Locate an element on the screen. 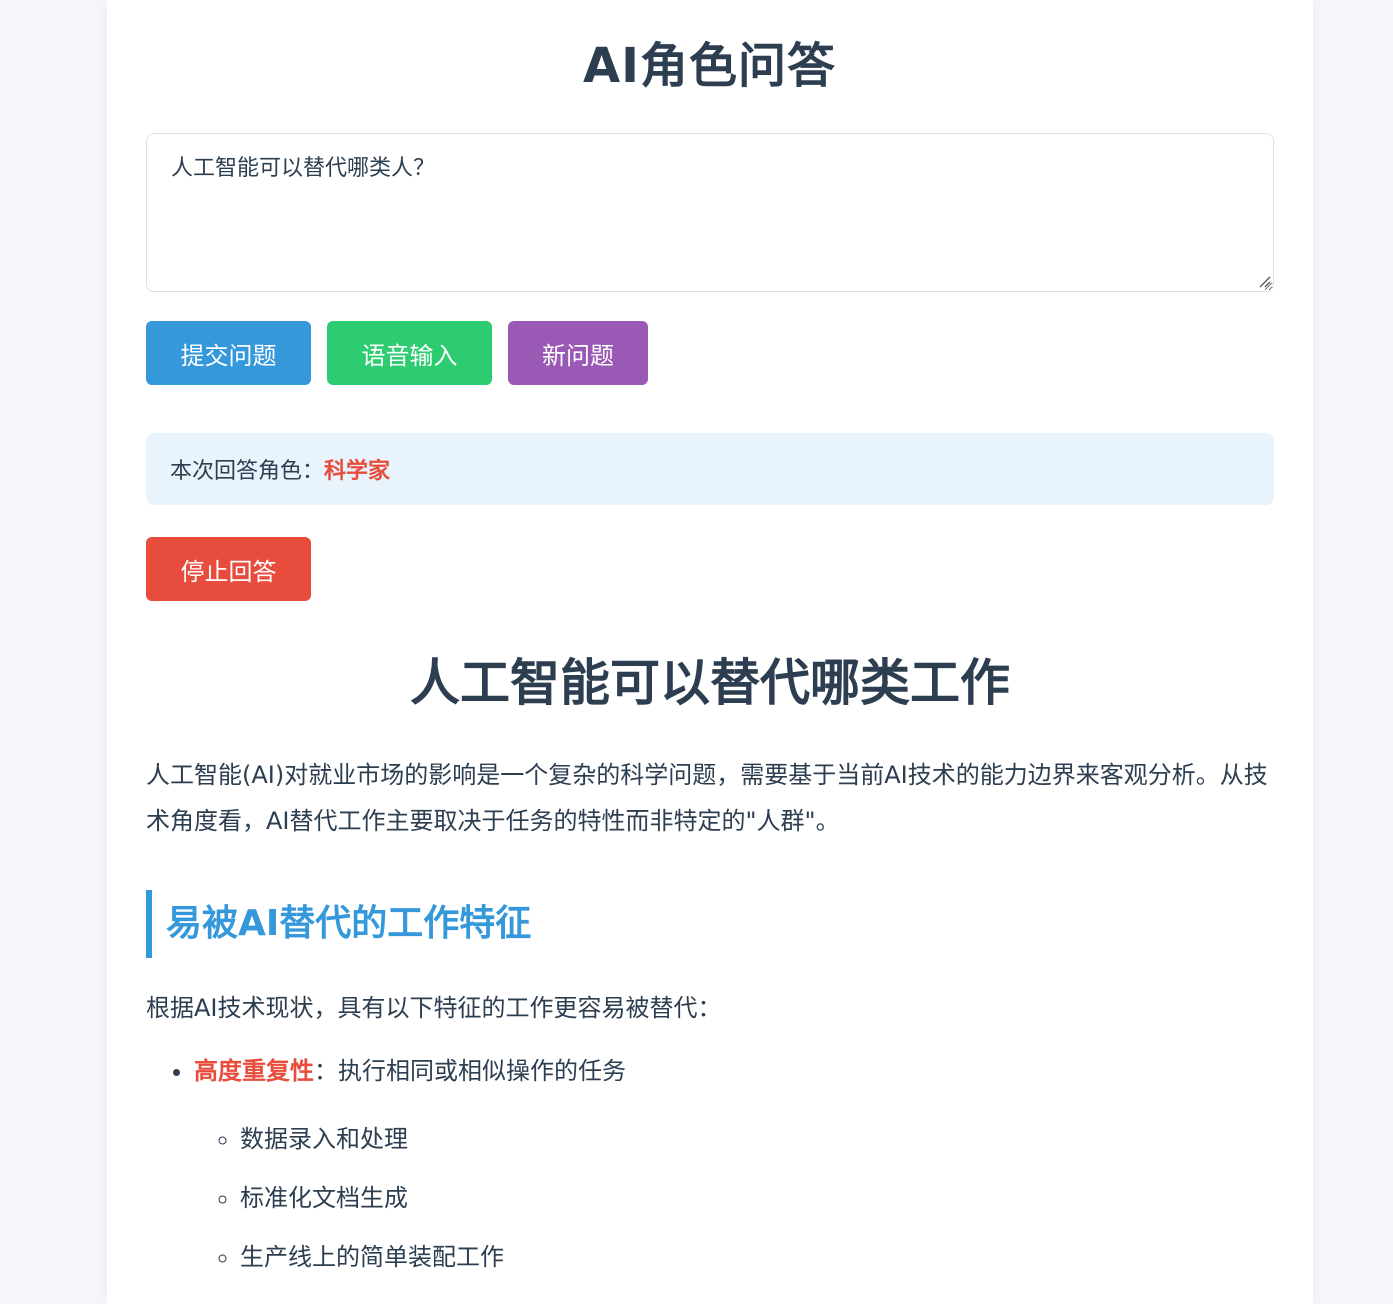 The height and width of the screenshot is (1304, 1393). section-lead: 根据AI技术现状，具有以下特征的工作更容易被替代： is located at coordinates (434, 1008).